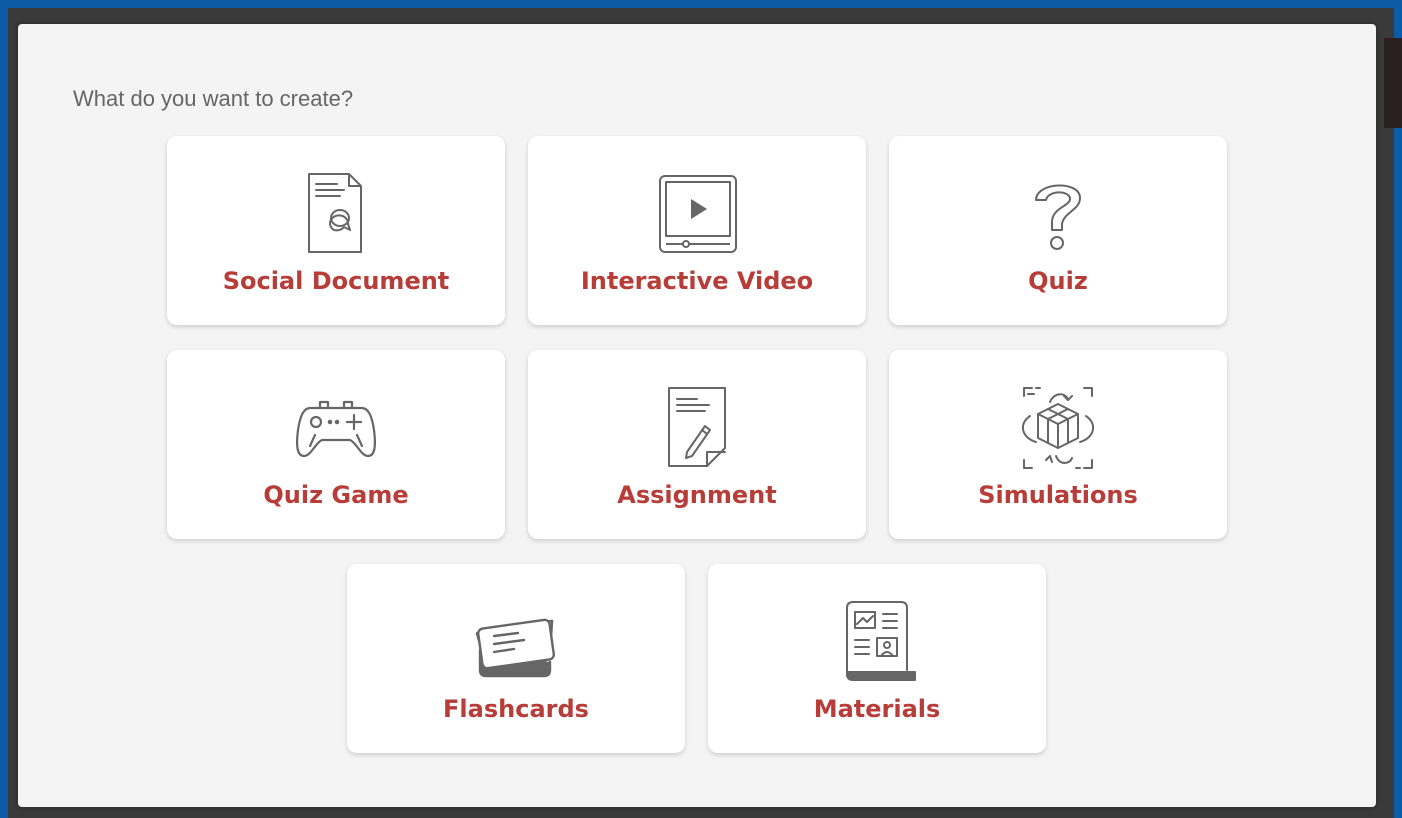 This screenshot has width=1402, height=818. I want to click on materials-book-icon, so click(877, 642).